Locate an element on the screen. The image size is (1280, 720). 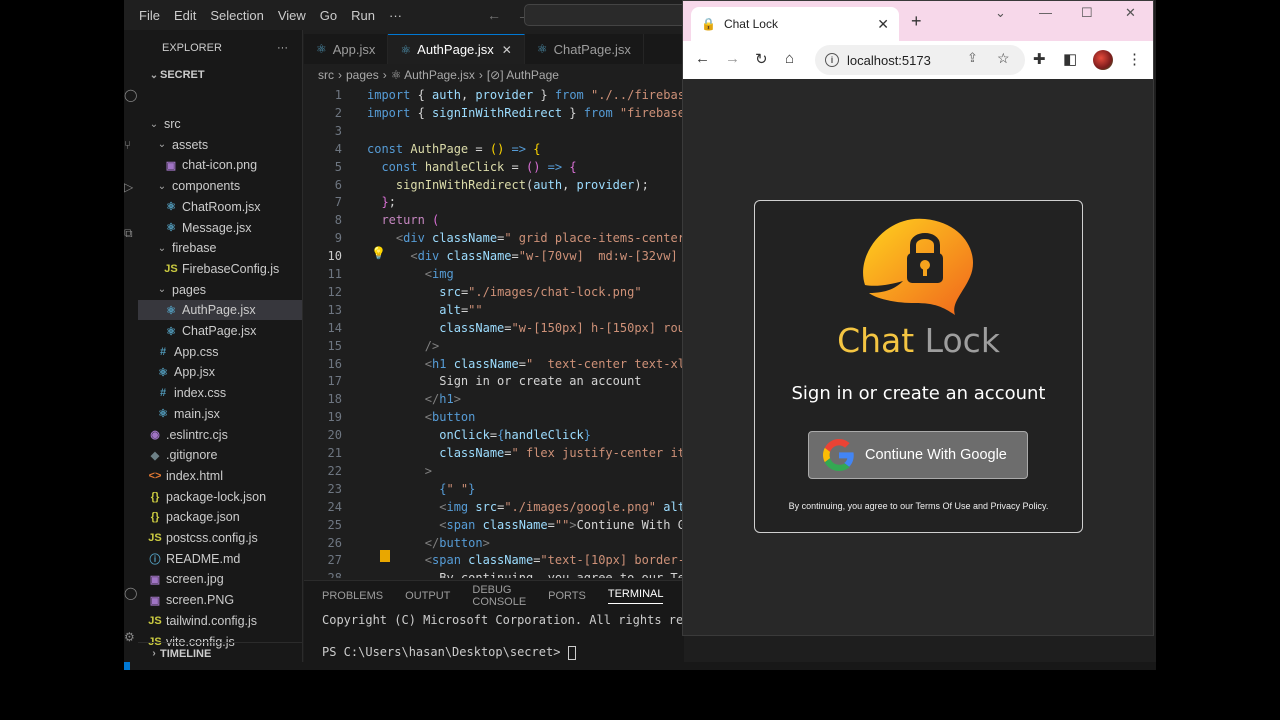
tree-item-label: ChatPage.jsx is located at coordinates (219, 331).